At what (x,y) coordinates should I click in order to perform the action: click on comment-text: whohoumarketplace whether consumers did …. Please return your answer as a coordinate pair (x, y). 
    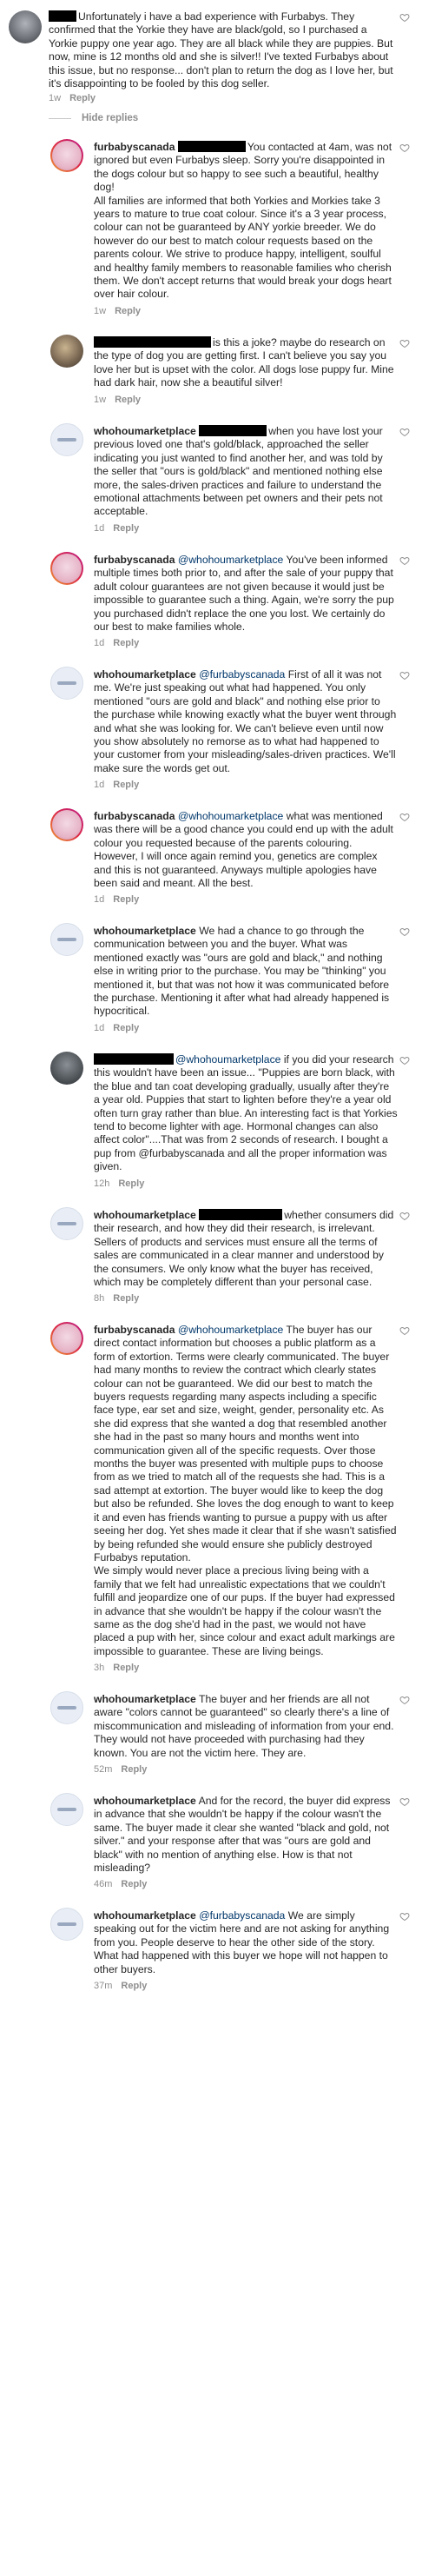
    Looking at the image, I should click on (246, 1249).